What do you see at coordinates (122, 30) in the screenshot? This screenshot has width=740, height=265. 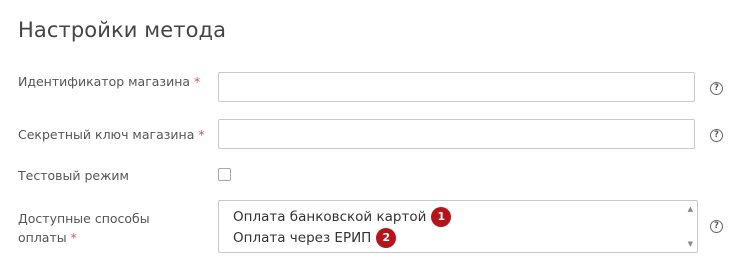 I see `section-title: Настройки метода` at bounding box center [122, 30].